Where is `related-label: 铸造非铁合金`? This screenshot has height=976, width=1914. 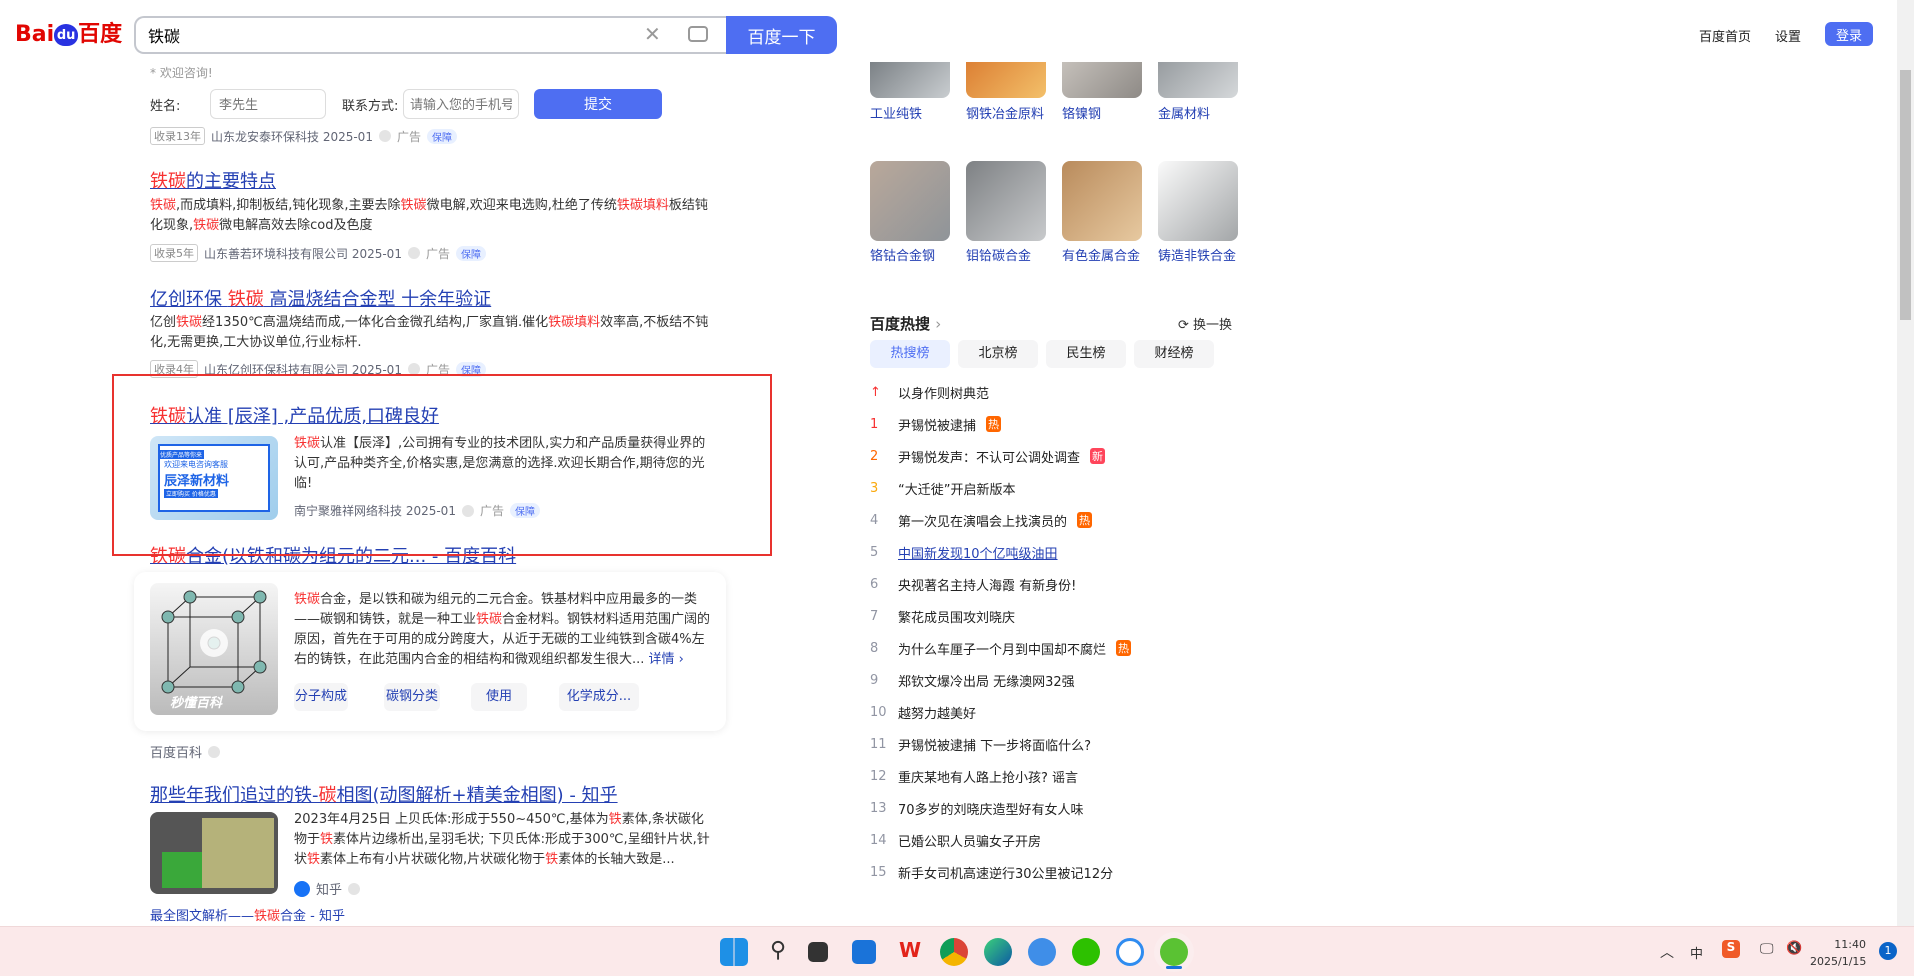 related-label: 铸造非铁合金 is located at coordinates (1198, 257).